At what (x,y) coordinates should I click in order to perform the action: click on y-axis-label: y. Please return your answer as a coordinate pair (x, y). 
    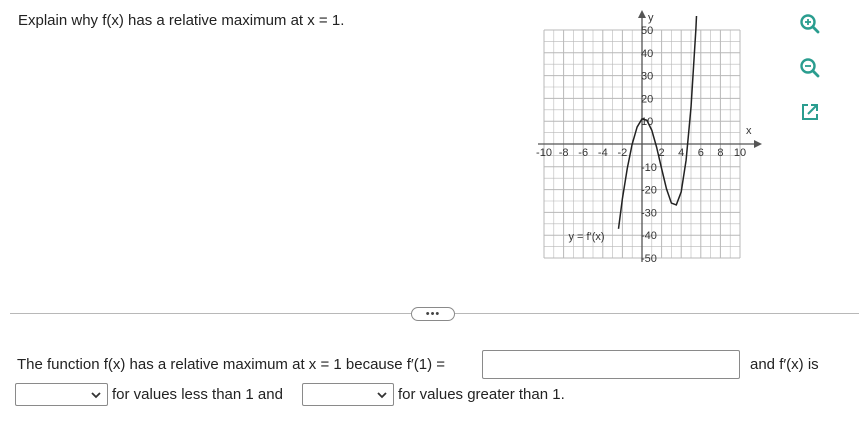
    Looking at the image, I should click on (651, 18).